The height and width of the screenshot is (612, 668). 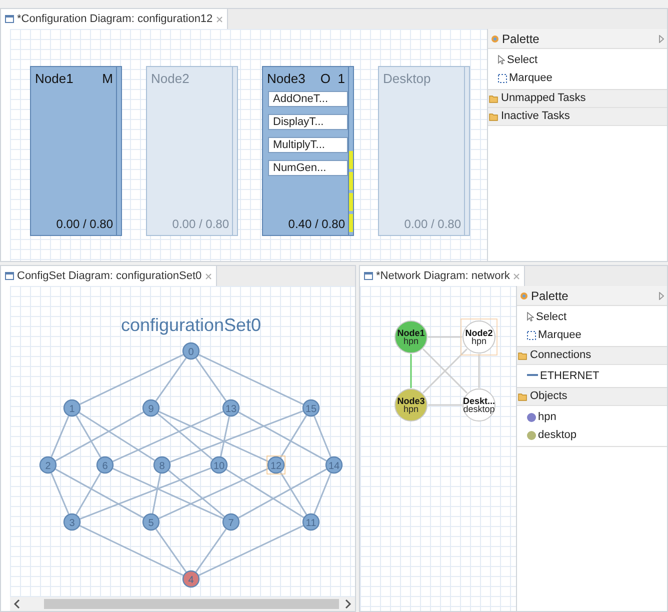 I want to click on node-load: 0.40 / 0.80, so click(x=316, y=224).